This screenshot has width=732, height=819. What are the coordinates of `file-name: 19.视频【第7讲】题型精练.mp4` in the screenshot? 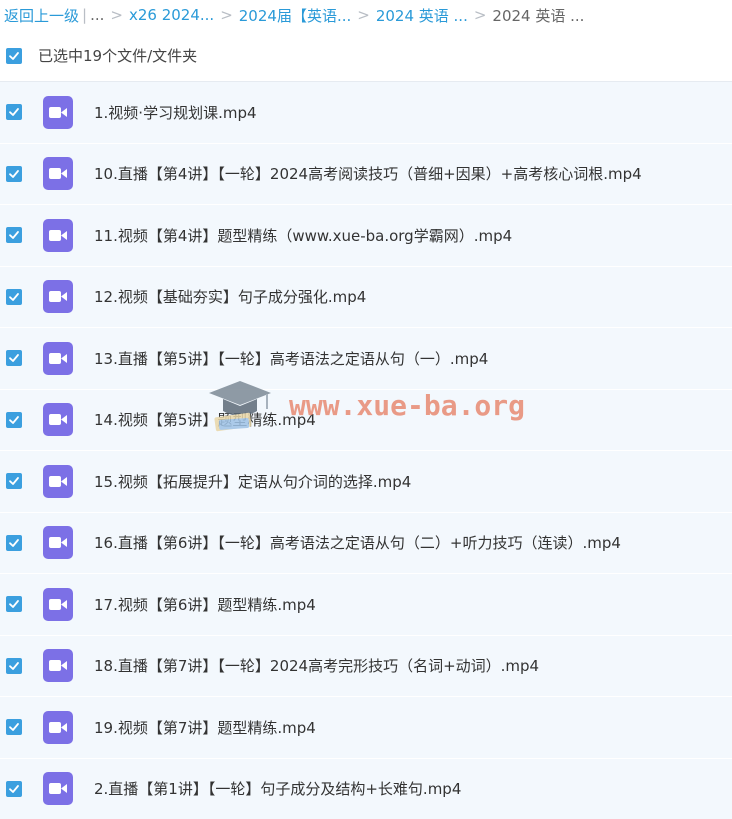 It's located at (205, 727).